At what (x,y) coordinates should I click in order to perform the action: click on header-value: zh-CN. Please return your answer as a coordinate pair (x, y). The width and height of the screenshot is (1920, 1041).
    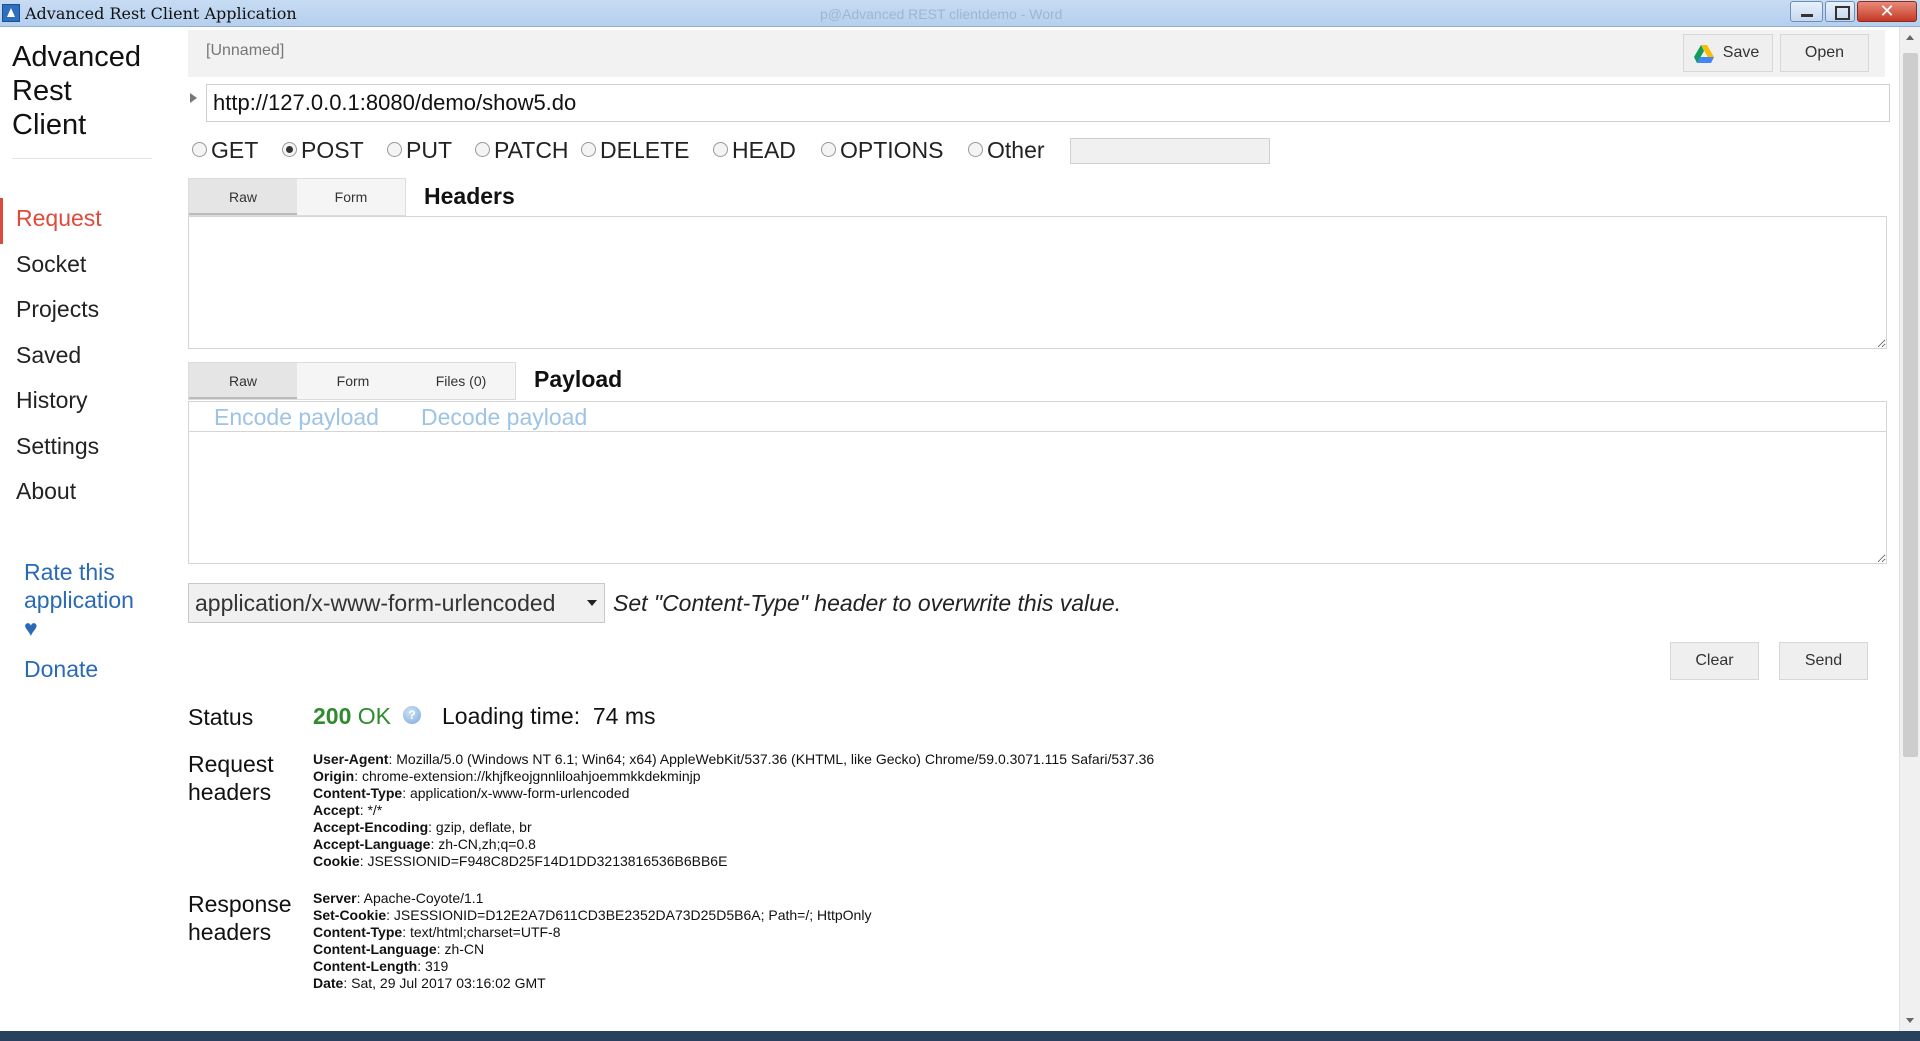
    Looking at the image, I should click on (464, 949).